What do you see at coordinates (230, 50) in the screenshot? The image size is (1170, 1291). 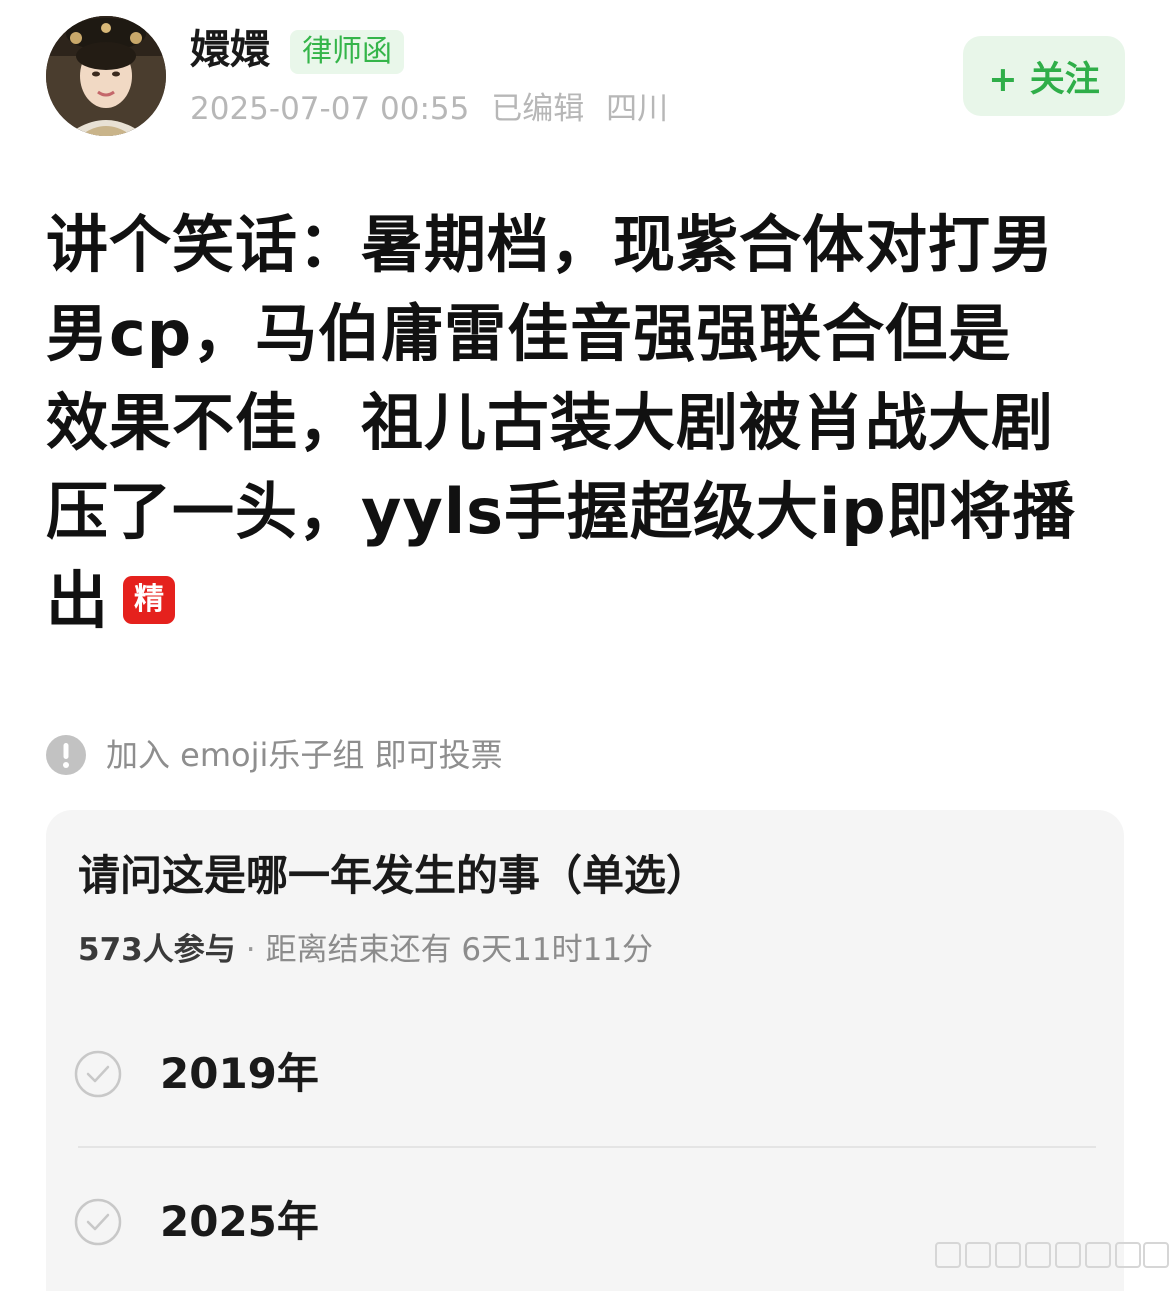 I see `username: 嬛嬛` at bounding box center [230, 50].